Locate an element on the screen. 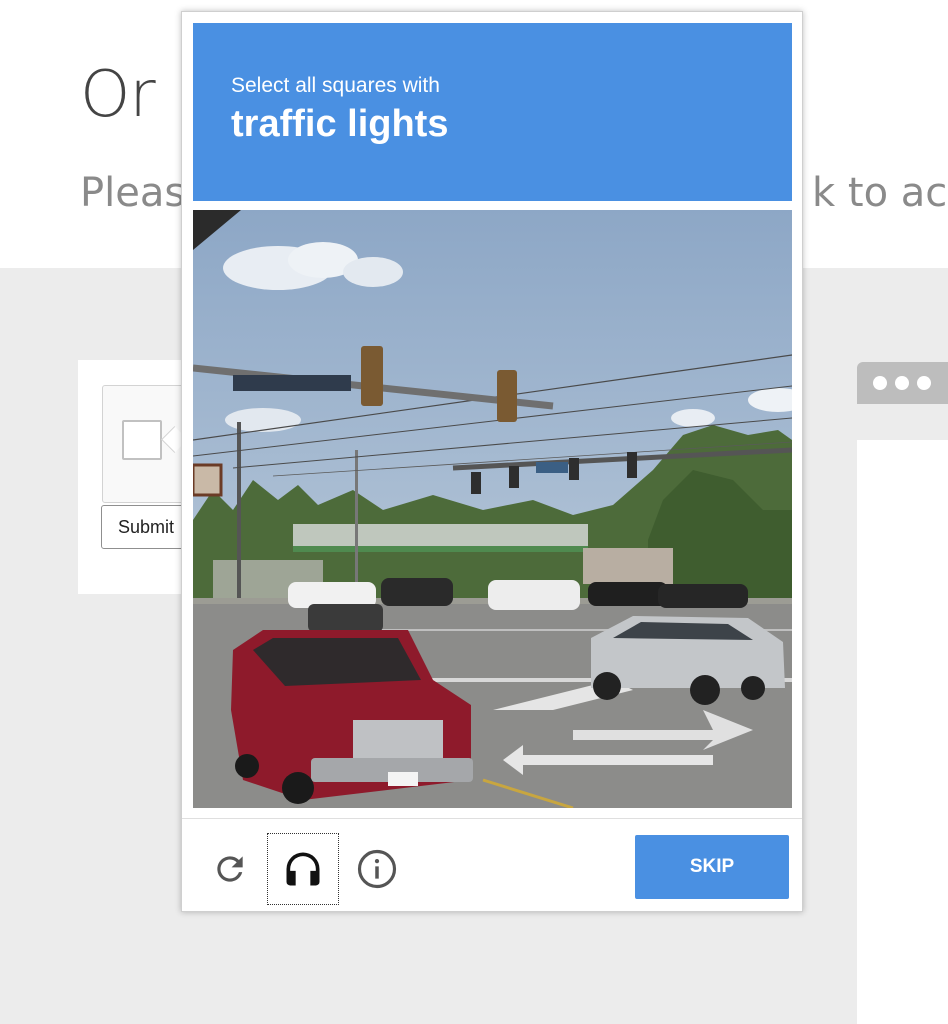  captcha-header: Select all squares with traffic lights is located at coordinates (492, 112).